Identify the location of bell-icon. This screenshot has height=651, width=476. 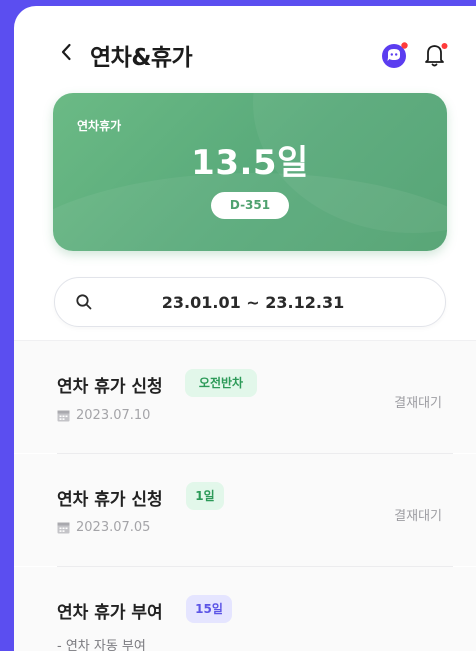
(436, 55).